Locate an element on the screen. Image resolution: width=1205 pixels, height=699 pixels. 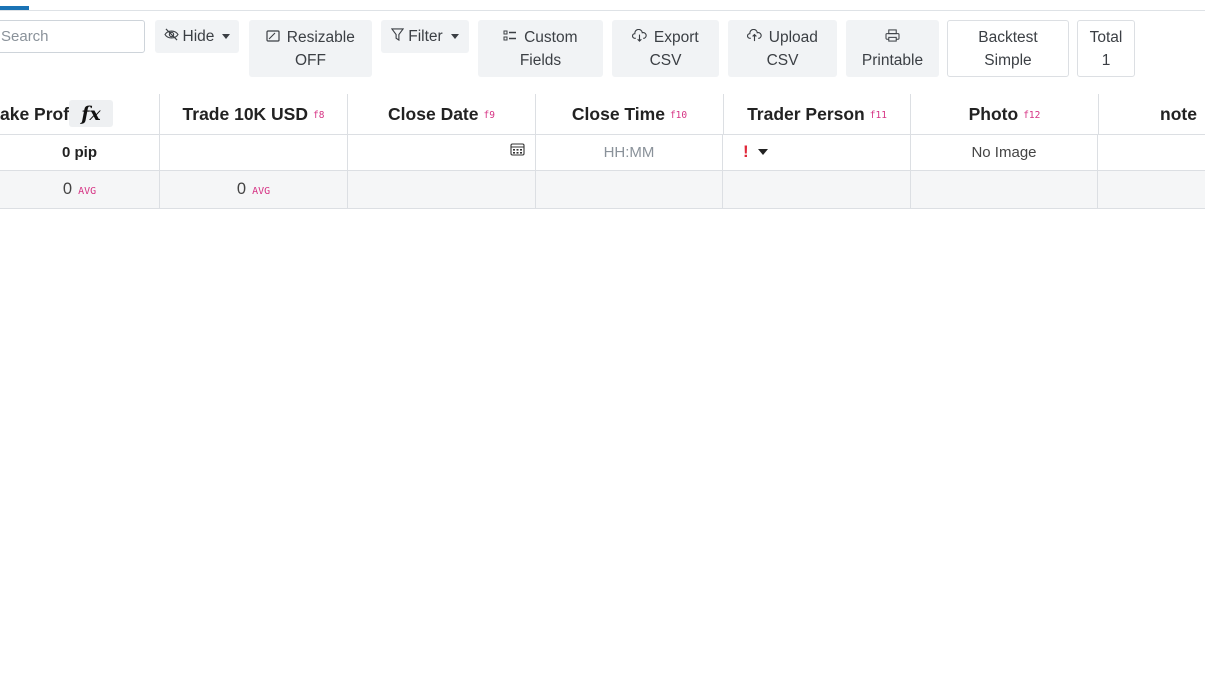
column-label: ake Profit is located at coordinates (40, 113).